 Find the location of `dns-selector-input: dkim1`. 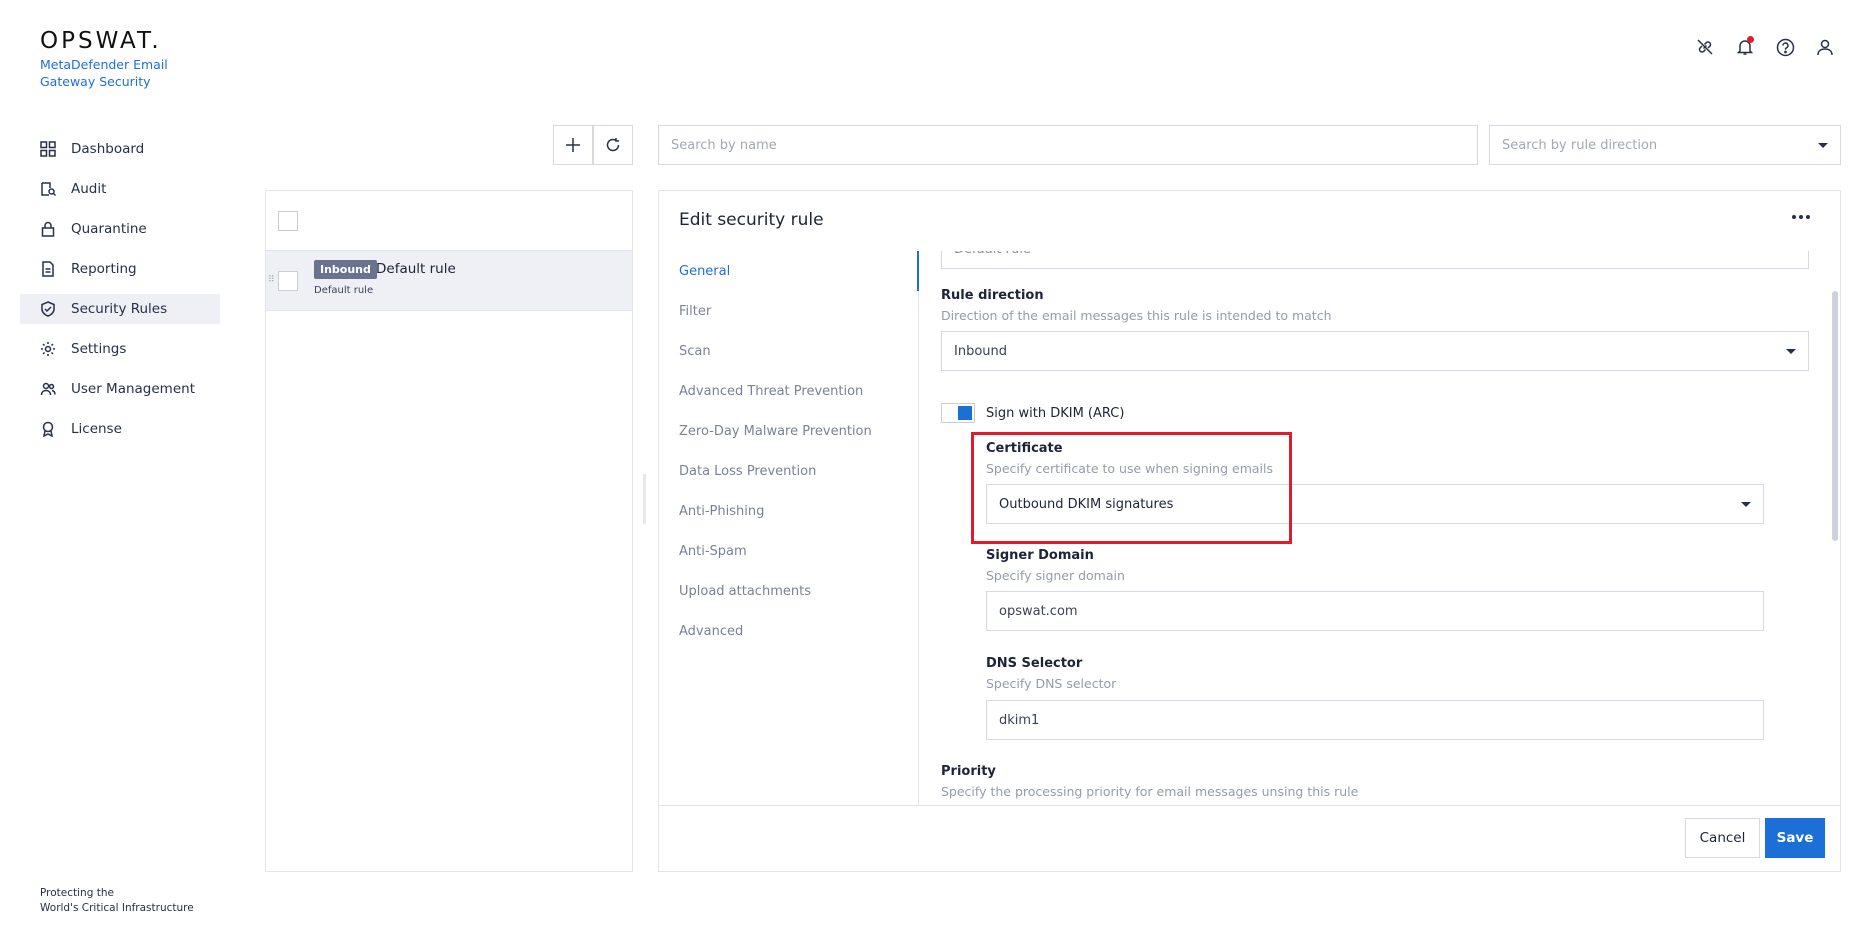

dns-selector-input: dkim1 is located at coordinates (1375, 720).